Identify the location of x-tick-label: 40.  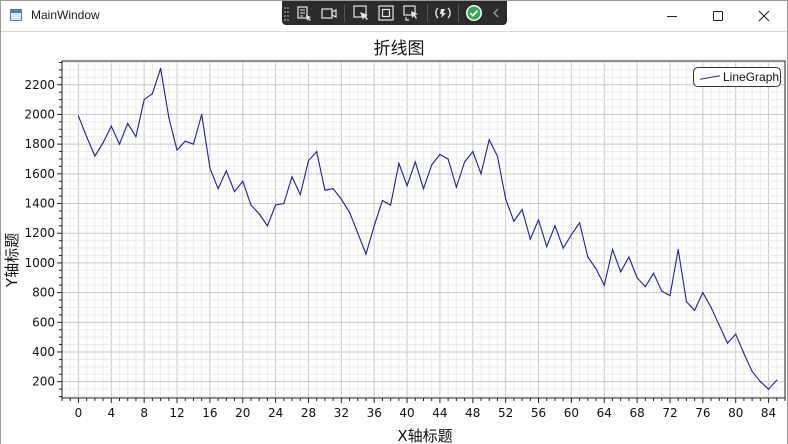
(406, 413).